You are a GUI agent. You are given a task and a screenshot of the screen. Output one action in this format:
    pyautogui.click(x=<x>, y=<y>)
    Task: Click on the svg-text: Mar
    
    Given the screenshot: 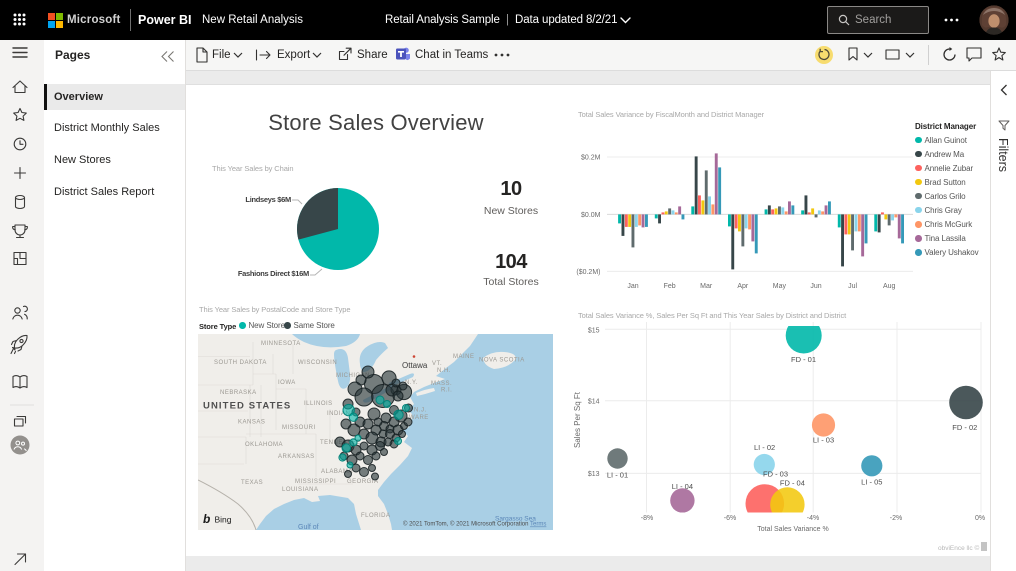 What is the action you would take?
    pyautogui.click(x=706, y=286)
    